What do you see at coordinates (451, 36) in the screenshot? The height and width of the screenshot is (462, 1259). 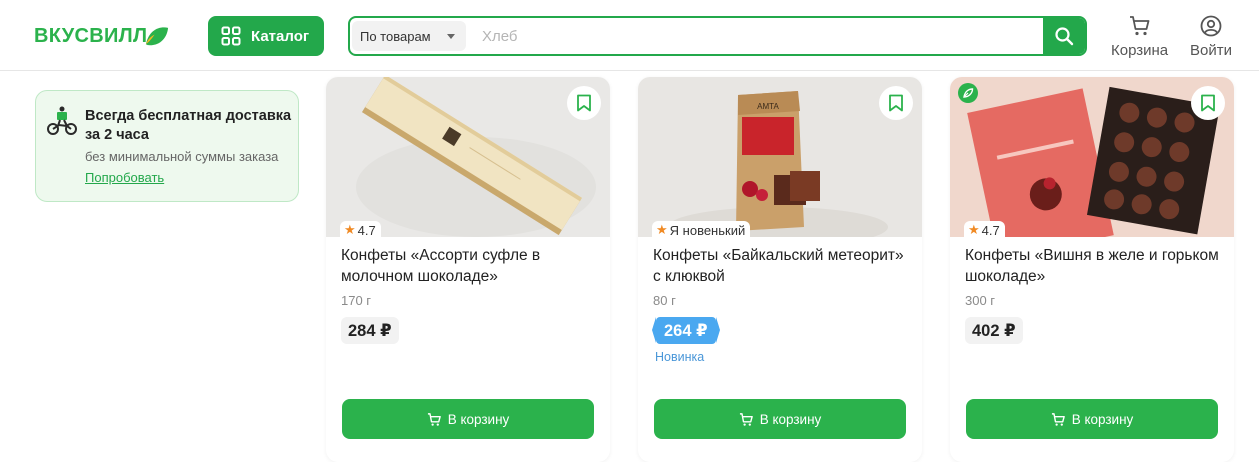 I see `caret-down-icon` at bounding box center [451, 36].